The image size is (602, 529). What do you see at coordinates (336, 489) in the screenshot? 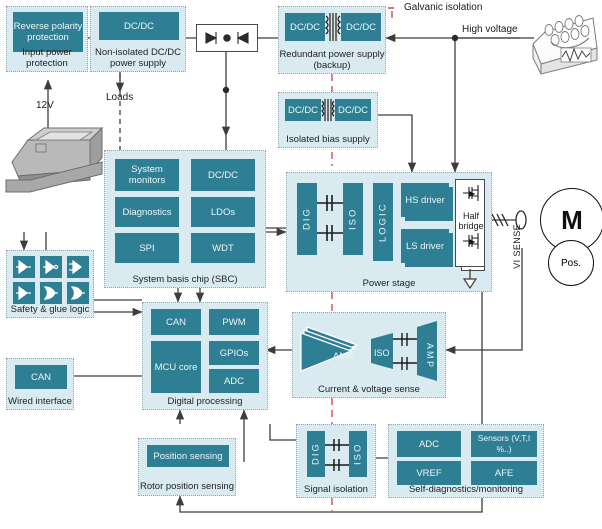
I see `caption-signal-isolation: Signal isolation` at bounding box center [336, 489].